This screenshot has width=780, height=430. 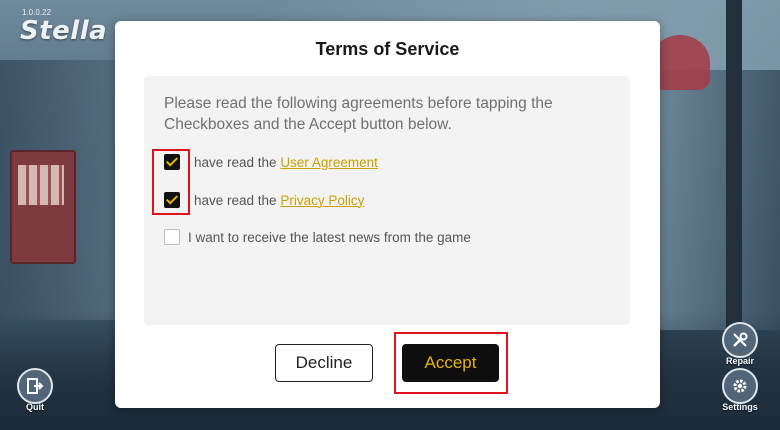 I want to click on user-agreement-prefix: have read the, so click(x=237, y=162).